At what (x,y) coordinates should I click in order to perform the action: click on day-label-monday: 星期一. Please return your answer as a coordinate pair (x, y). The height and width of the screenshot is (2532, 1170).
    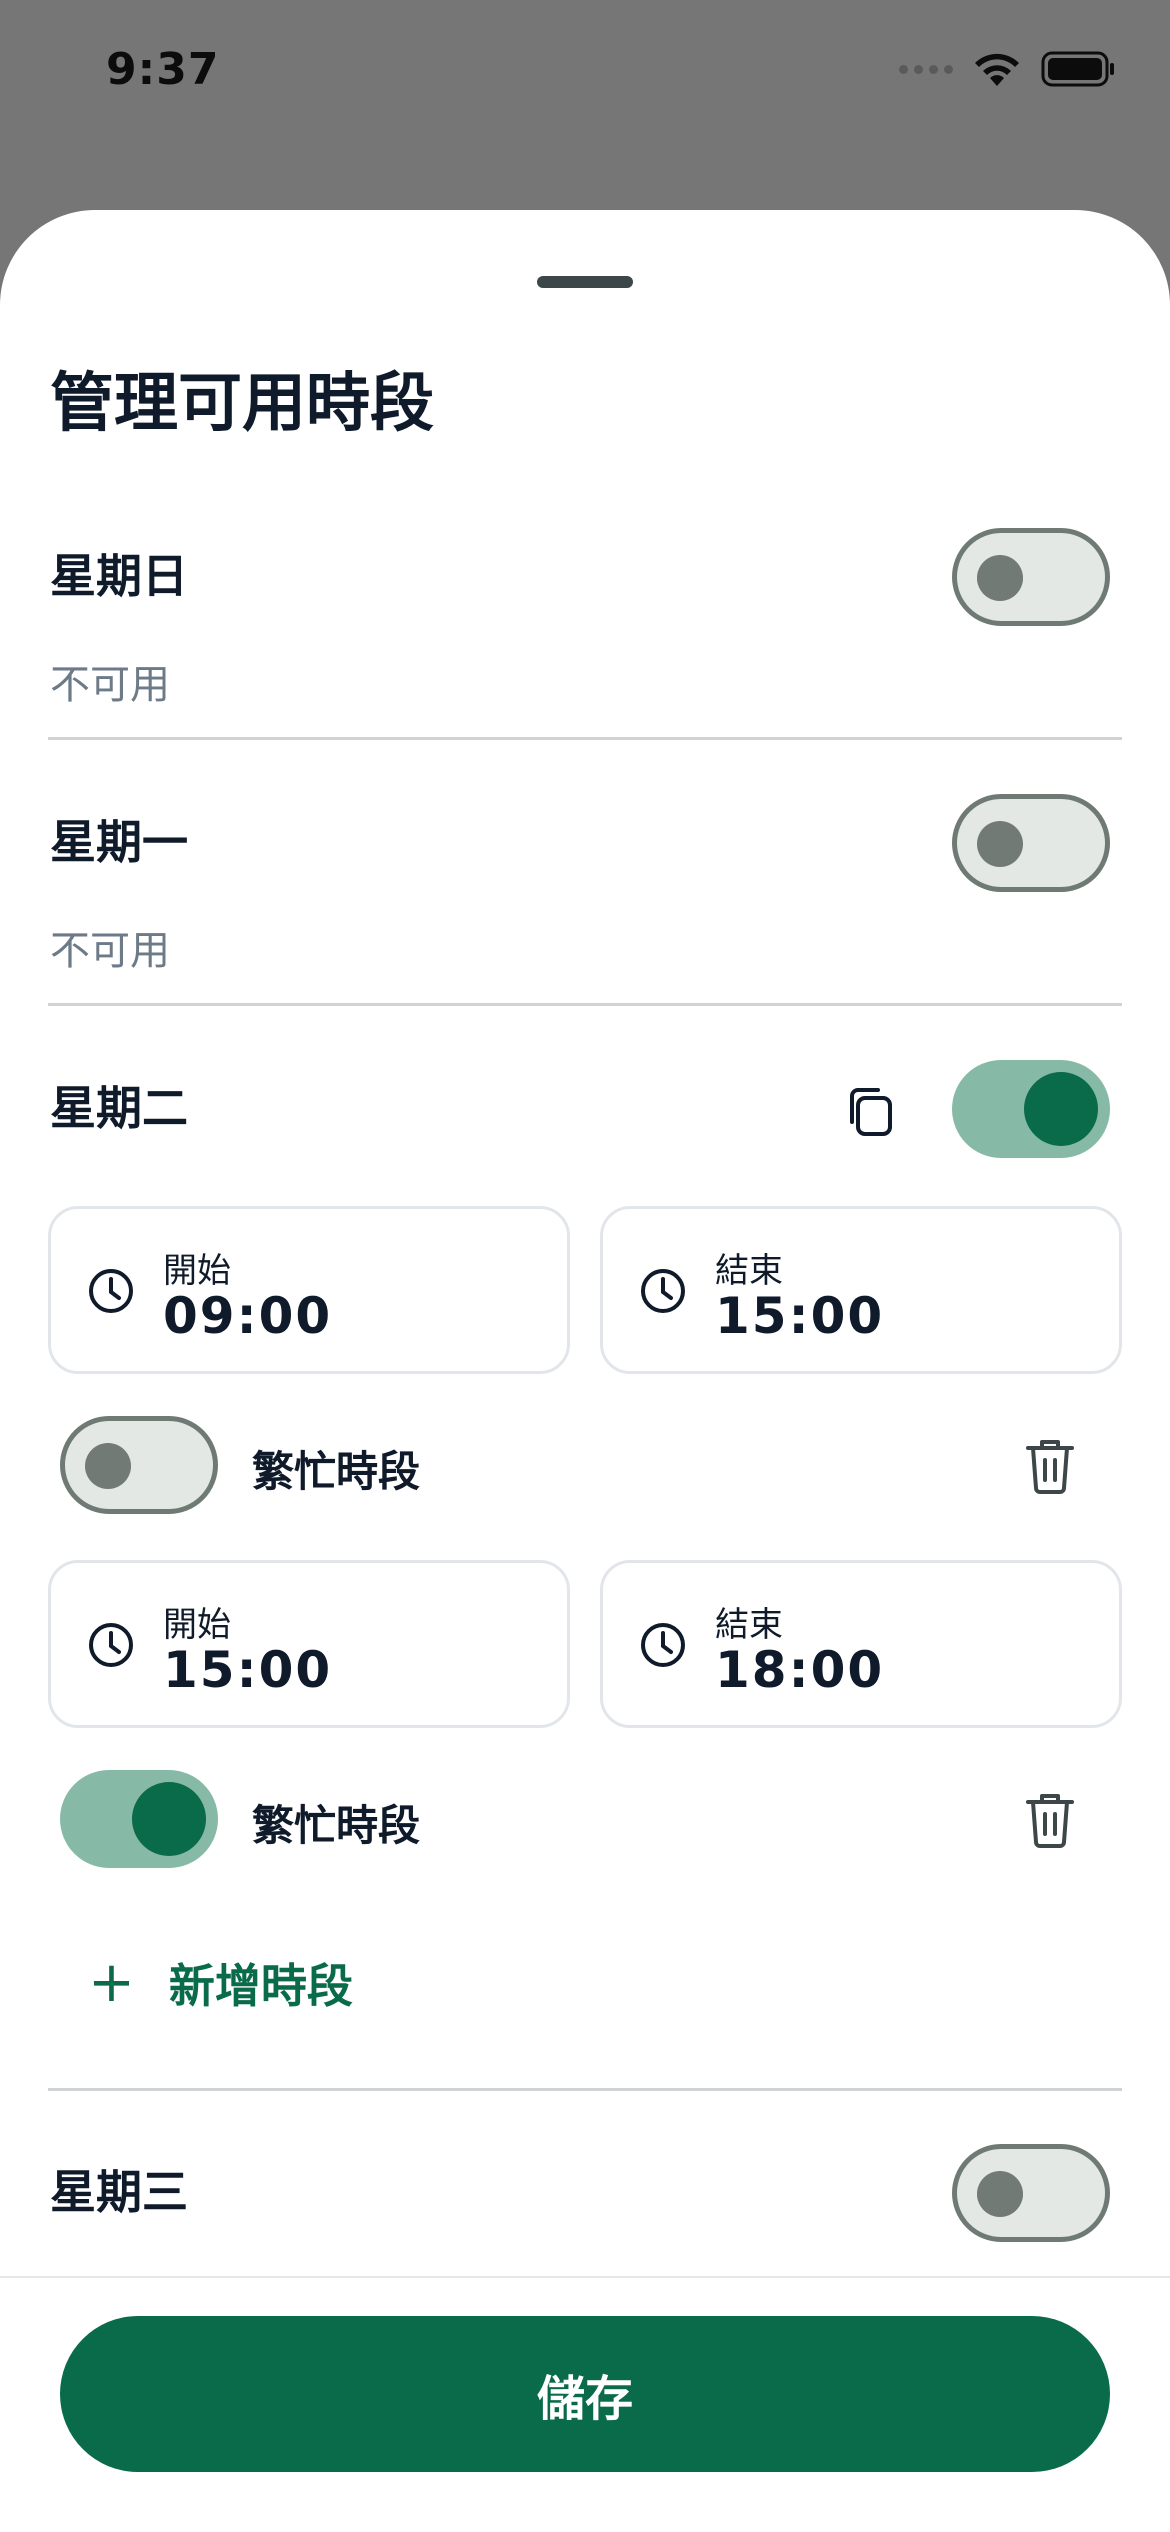
    Looking at the image, I should click on (119, 842).